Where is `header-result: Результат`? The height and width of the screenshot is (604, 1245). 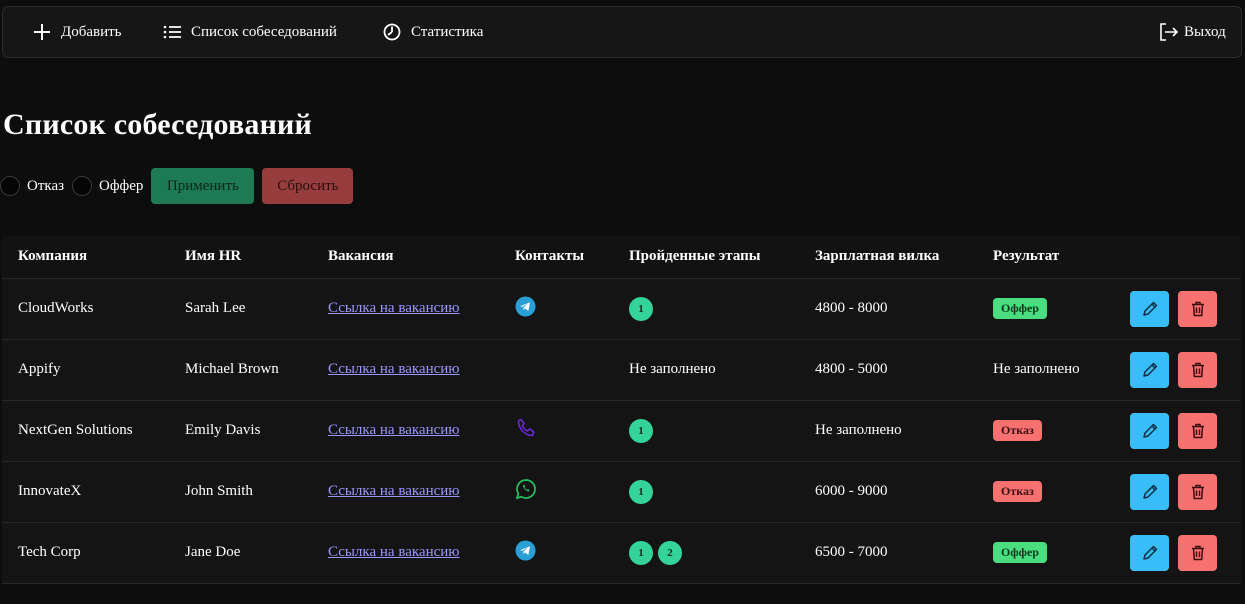
header-result: Результат is located at coordinates (1037, 257).